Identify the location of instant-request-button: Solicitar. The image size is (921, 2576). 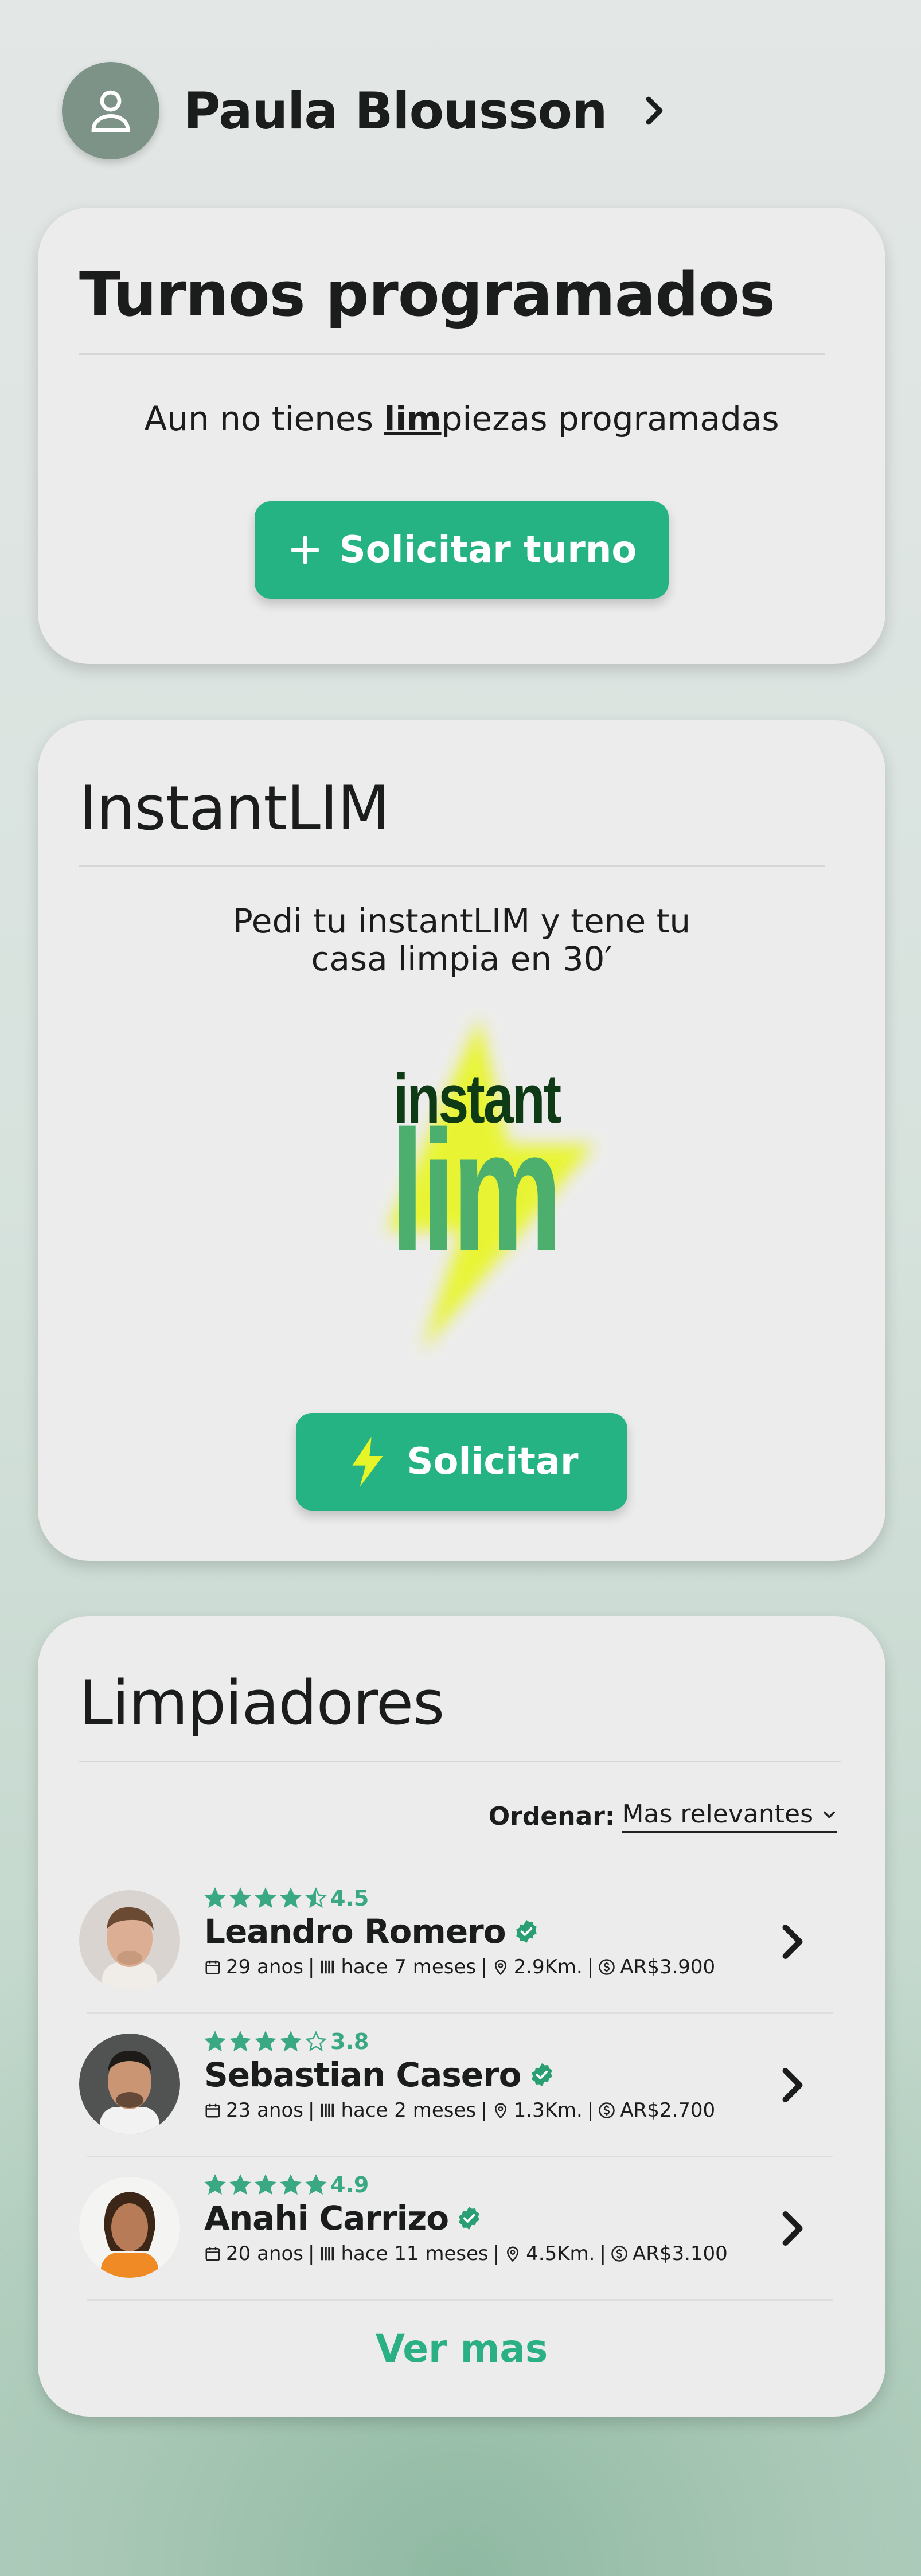
(461, 1462).